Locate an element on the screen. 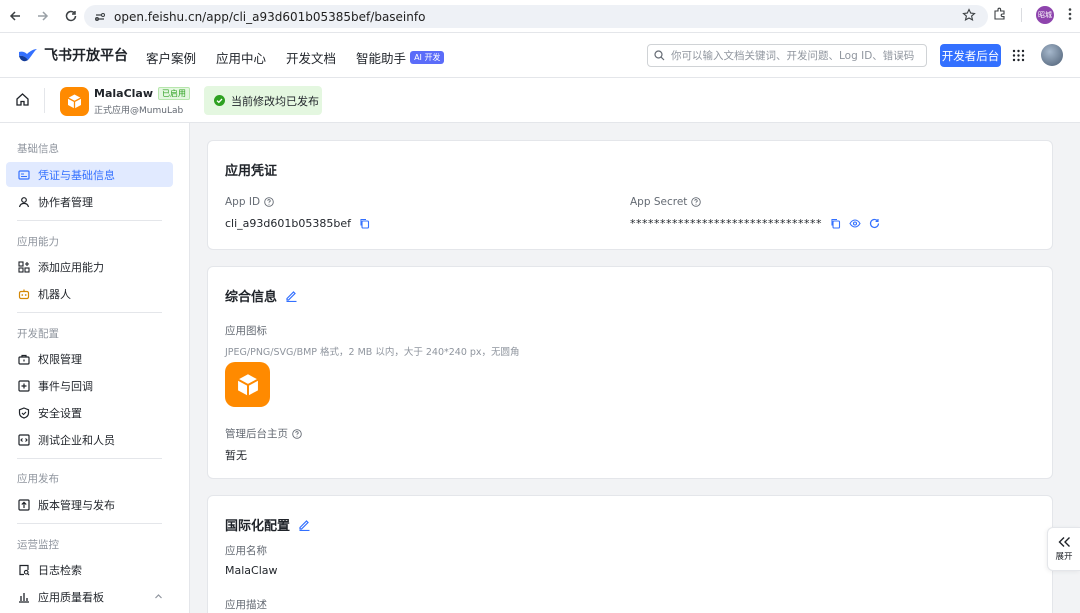 The width and height of the screenshot is (1080, 613). sidebar-item-credentials: 凭证与基础信息 is located at coordinates (89, 174).